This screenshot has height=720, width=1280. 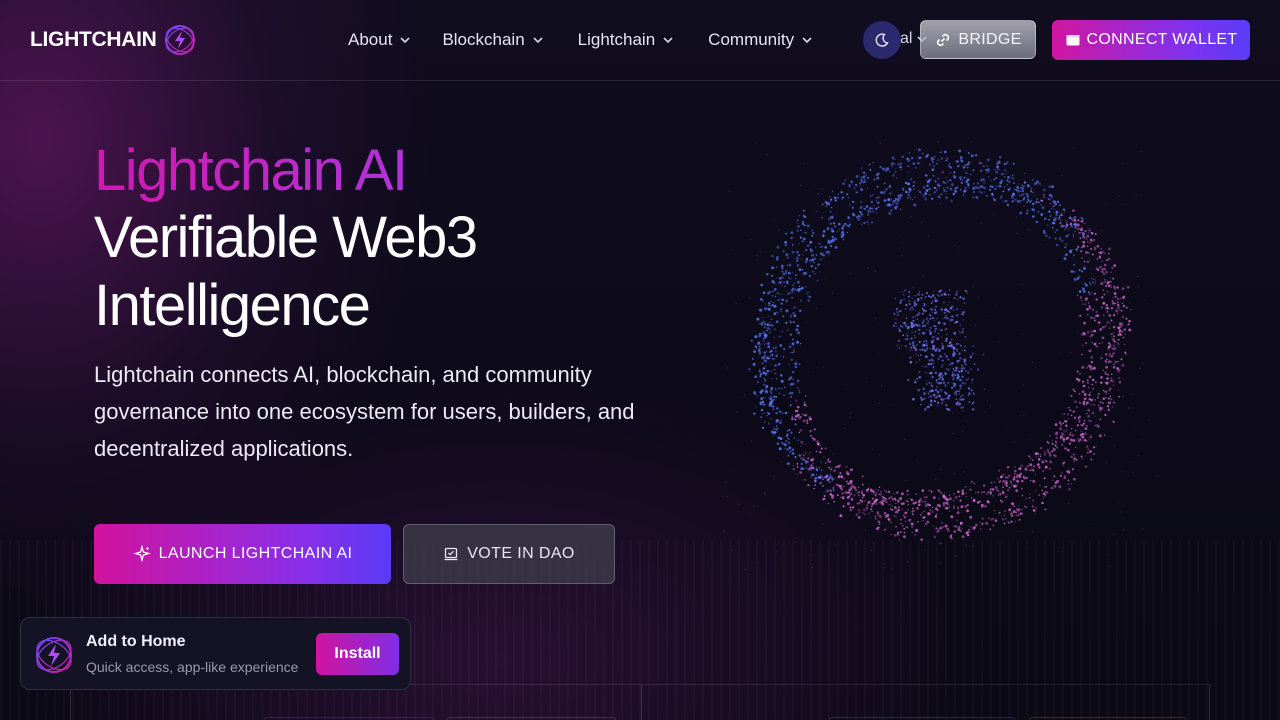 I want to click on nav-item-blockchain: Blockchain, so click(x=492, y=40).